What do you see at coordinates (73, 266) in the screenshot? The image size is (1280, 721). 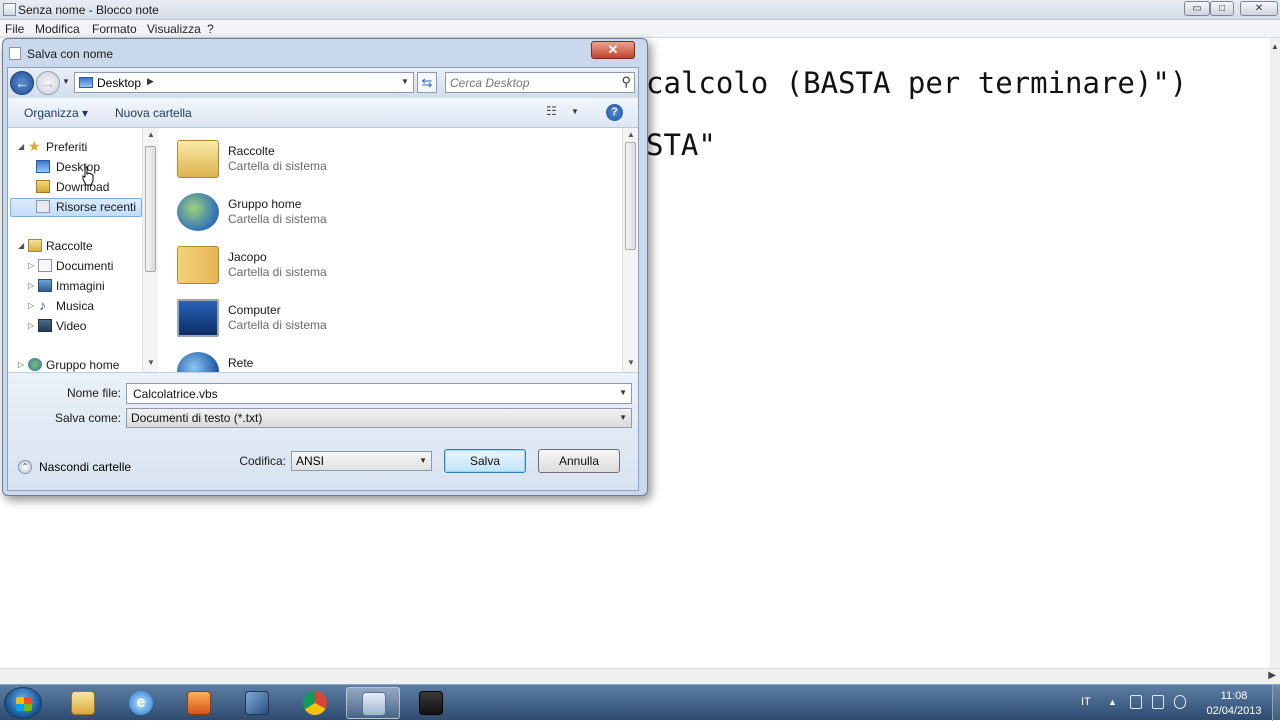 I see `nav-item-documents: ▷ Documenti` at bounding box center [73, 266].